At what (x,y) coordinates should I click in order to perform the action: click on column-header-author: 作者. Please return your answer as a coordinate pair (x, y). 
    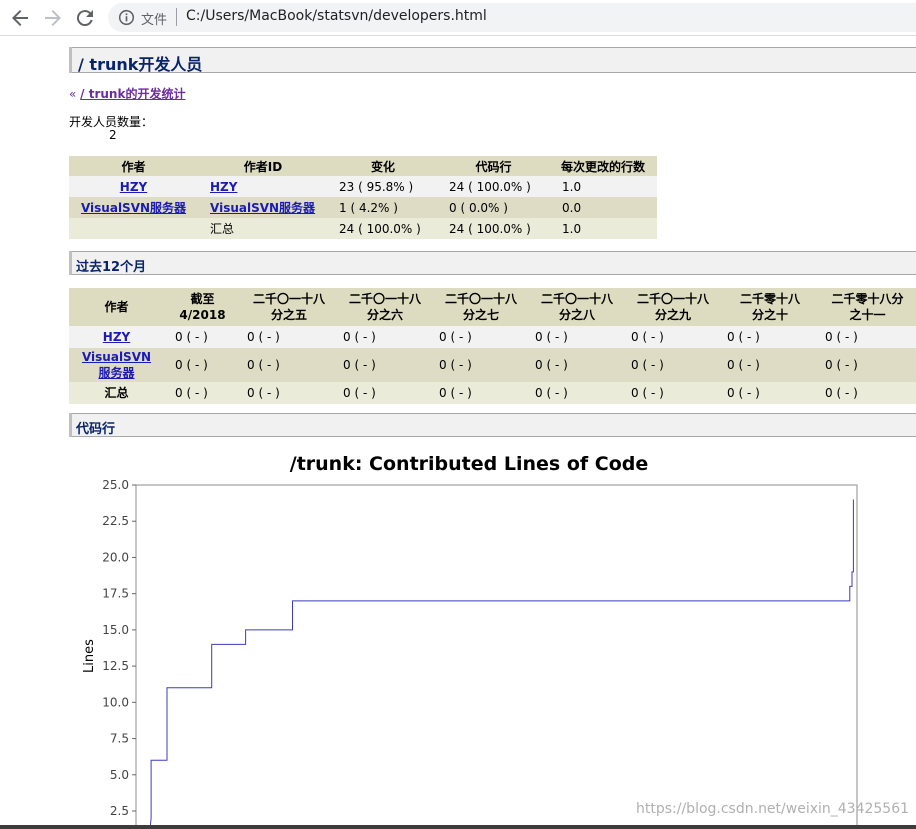
    Looking at the image, I should click on (133, 166).